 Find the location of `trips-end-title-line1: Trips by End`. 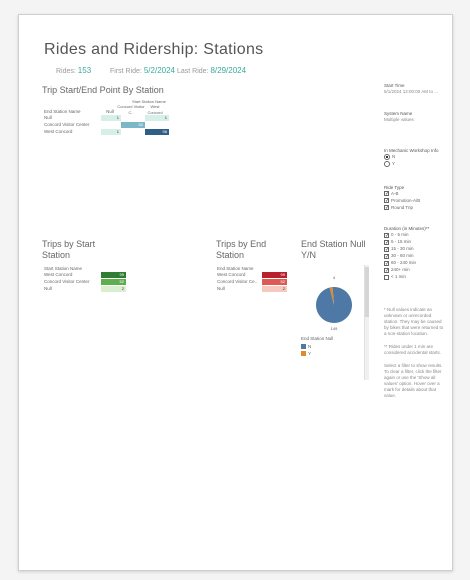

trips-end-title-line1: Trips by End is located at coordinates (241, 244).